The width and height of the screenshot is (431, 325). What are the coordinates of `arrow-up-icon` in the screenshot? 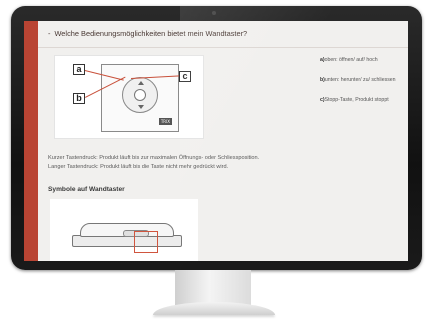 It's located at (141, 83).